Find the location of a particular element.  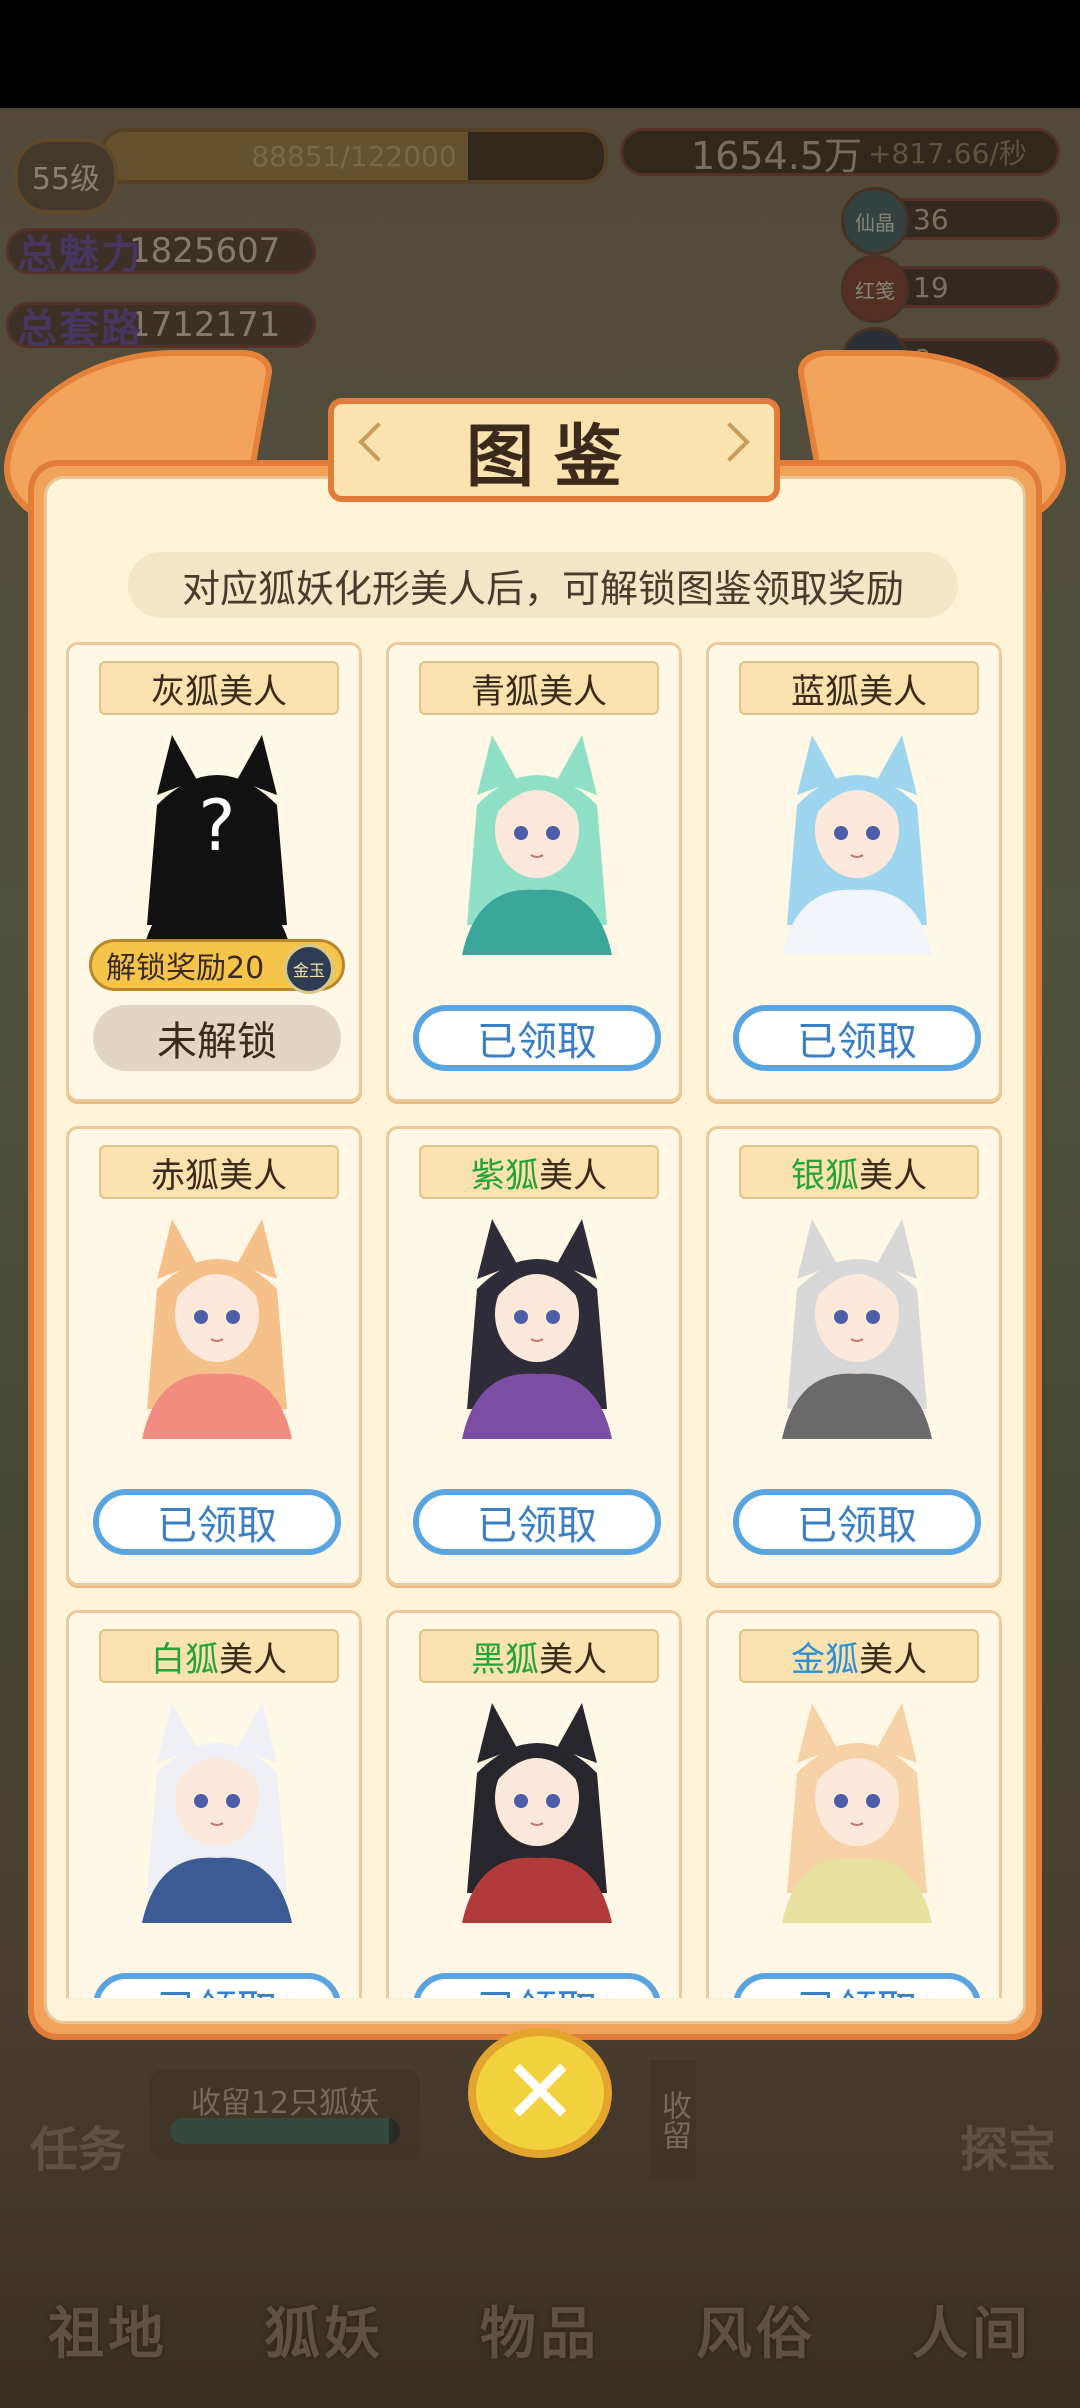

card-title-prefix: 黑狐 is located at coordinates (505, 1659).